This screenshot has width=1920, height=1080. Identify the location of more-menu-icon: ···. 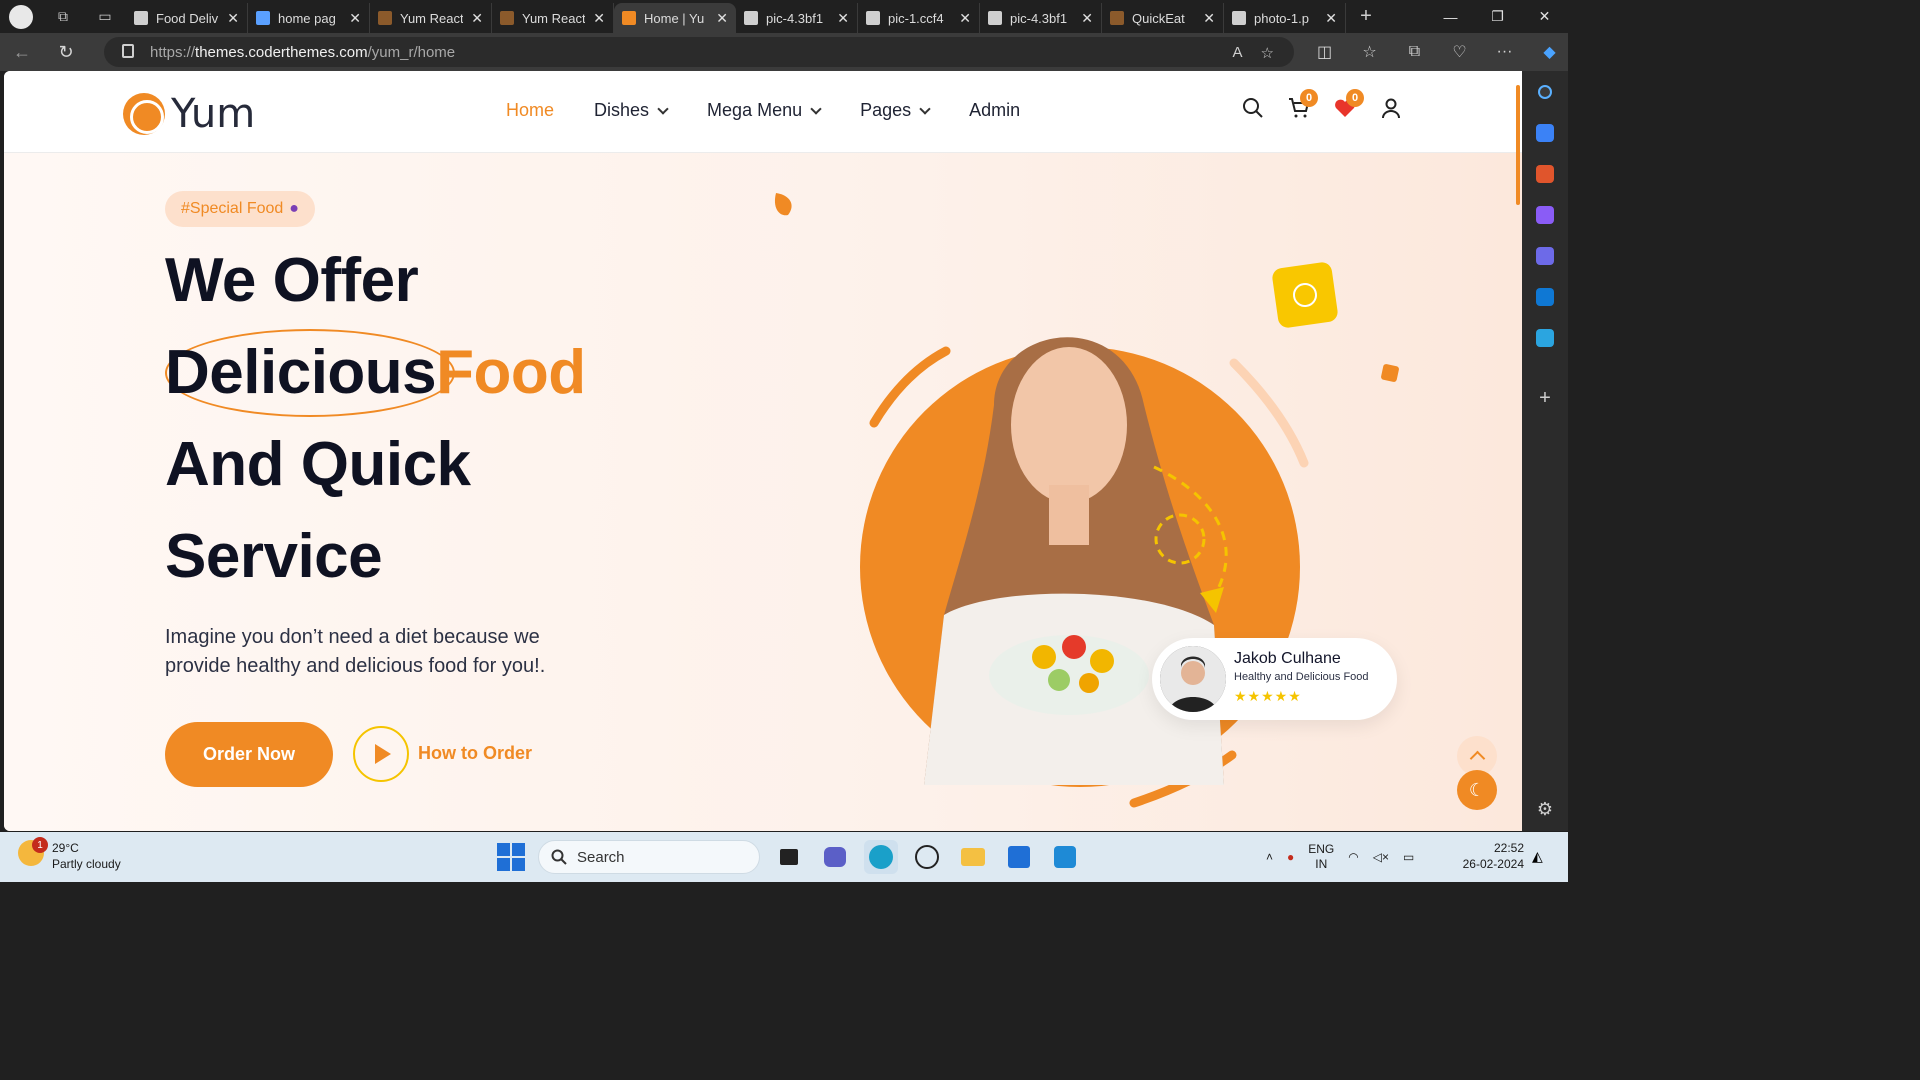
(1504, 52).